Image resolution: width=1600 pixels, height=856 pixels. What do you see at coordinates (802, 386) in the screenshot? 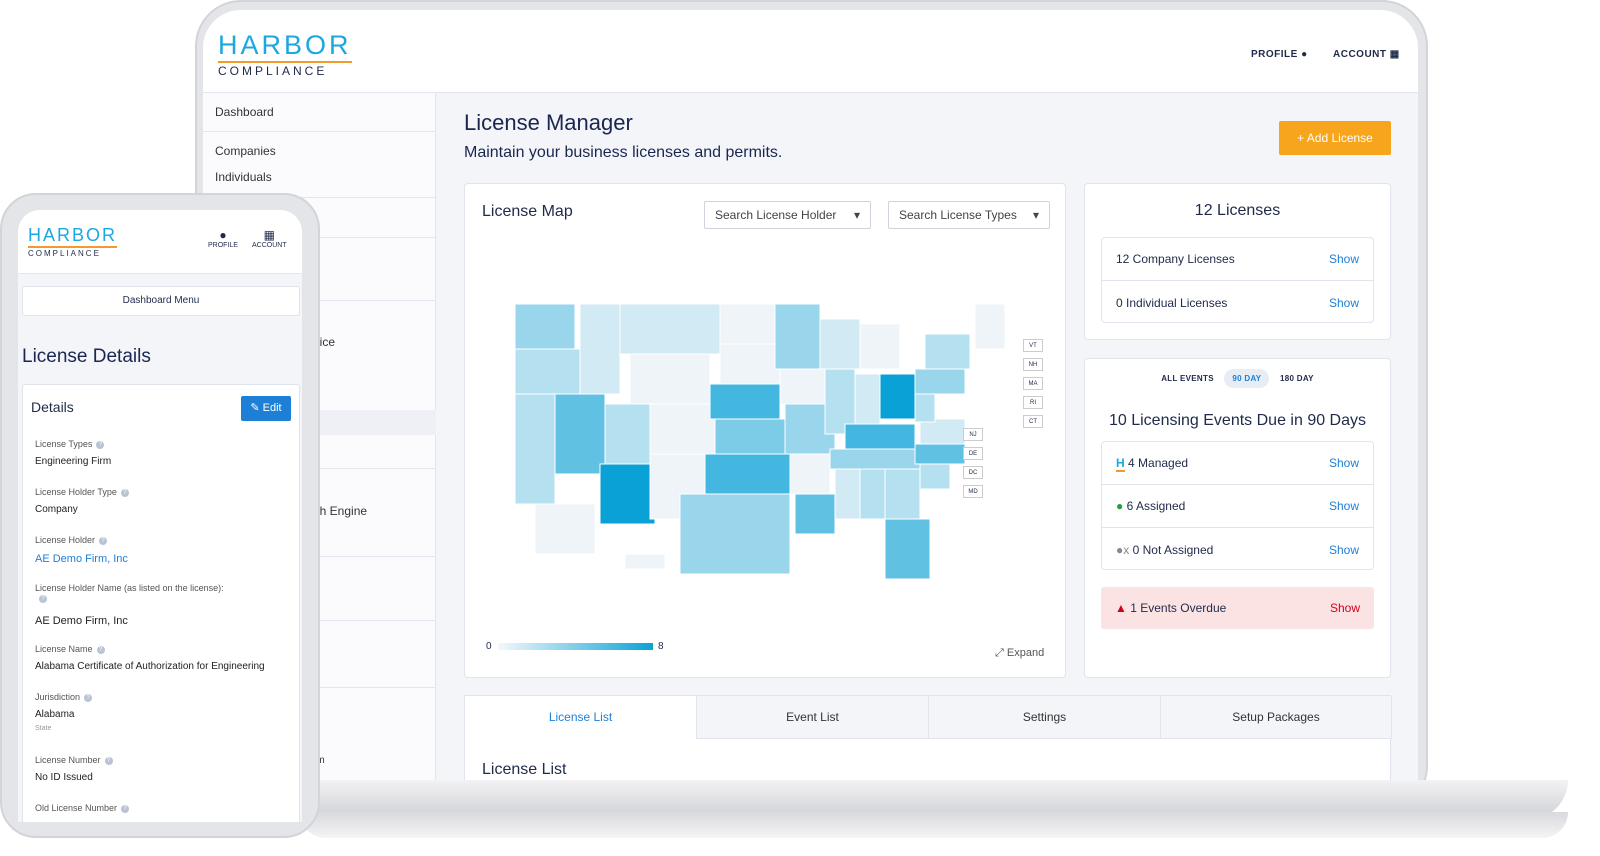
I see `state-ia` at bounding box center [802, 386].